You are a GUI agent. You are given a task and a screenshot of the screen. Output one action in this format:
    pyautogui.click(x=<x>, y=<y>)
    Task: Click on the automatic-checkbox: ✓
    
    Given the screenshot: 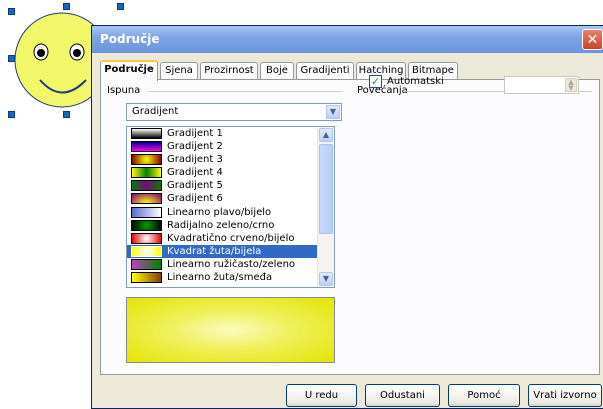 What is the action you would take?
    pyautogui.click(x=375, y=81)
    